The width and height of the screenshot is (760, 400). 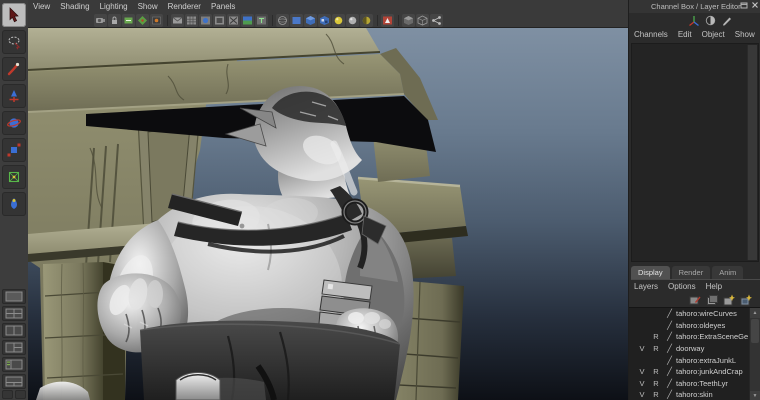 What do you see at coordinates (296, 20) in the screenshot?
I see `flat-shade-icon` at bounding box center [296, 20].